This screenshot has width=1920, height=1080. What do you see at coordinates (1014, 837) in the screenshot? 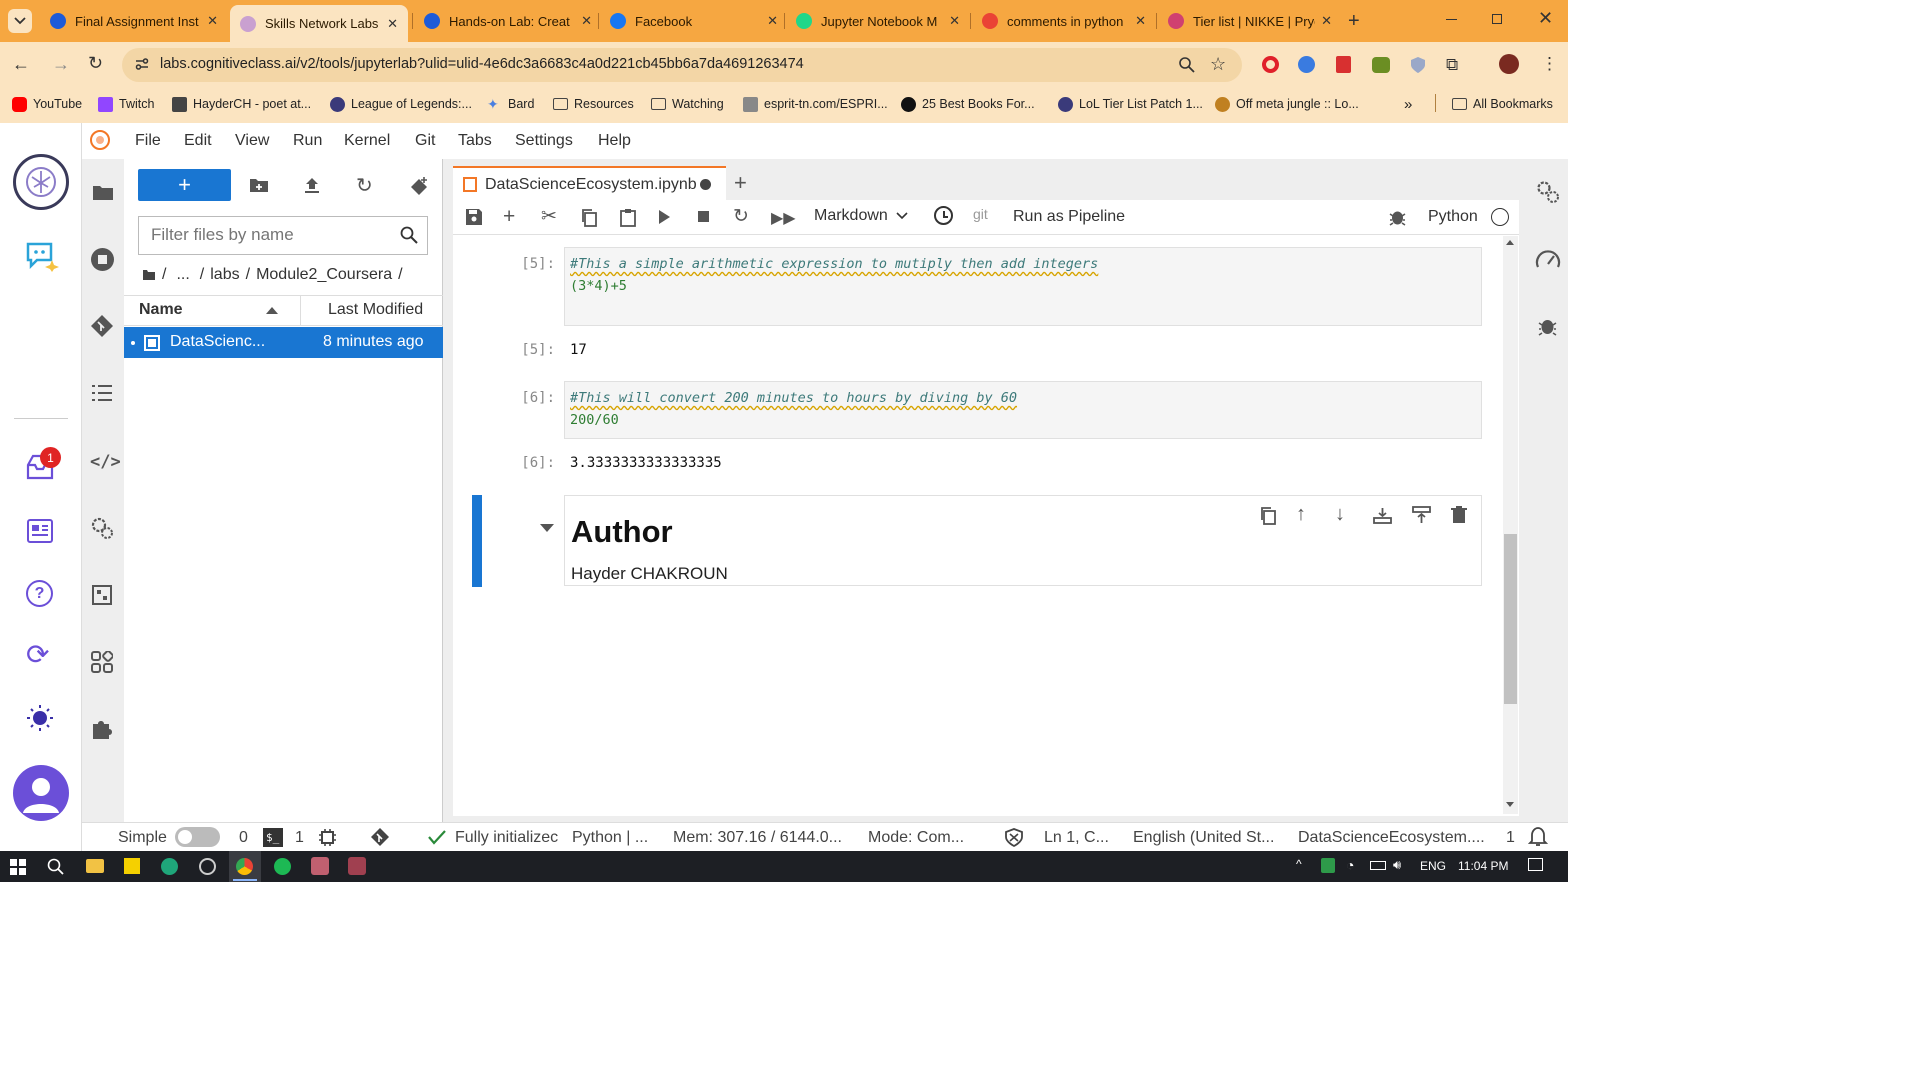
I see `trust-shield-icon` at bounding box center [1014, 837].